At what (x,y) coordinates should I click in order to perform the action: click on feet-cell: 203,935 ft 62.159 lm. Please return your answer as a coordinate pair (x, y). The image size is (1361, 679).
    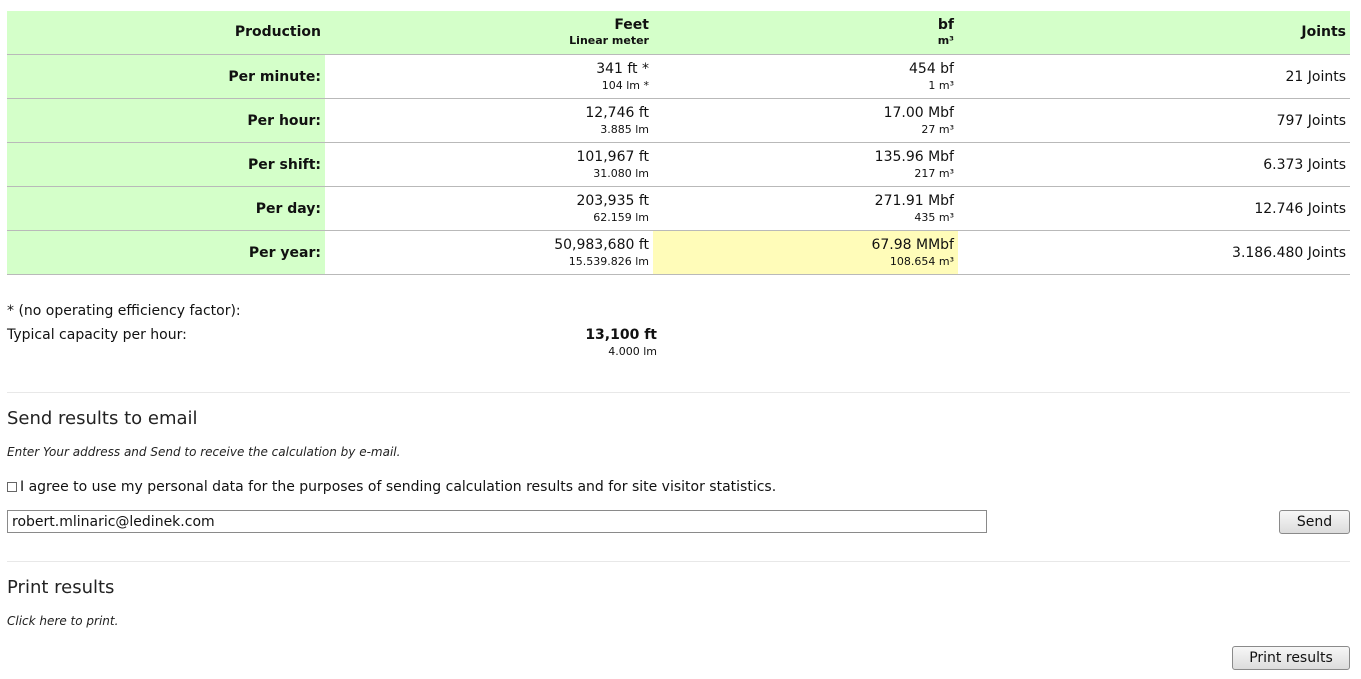
    Looking at the image, I should click on (489, 208).